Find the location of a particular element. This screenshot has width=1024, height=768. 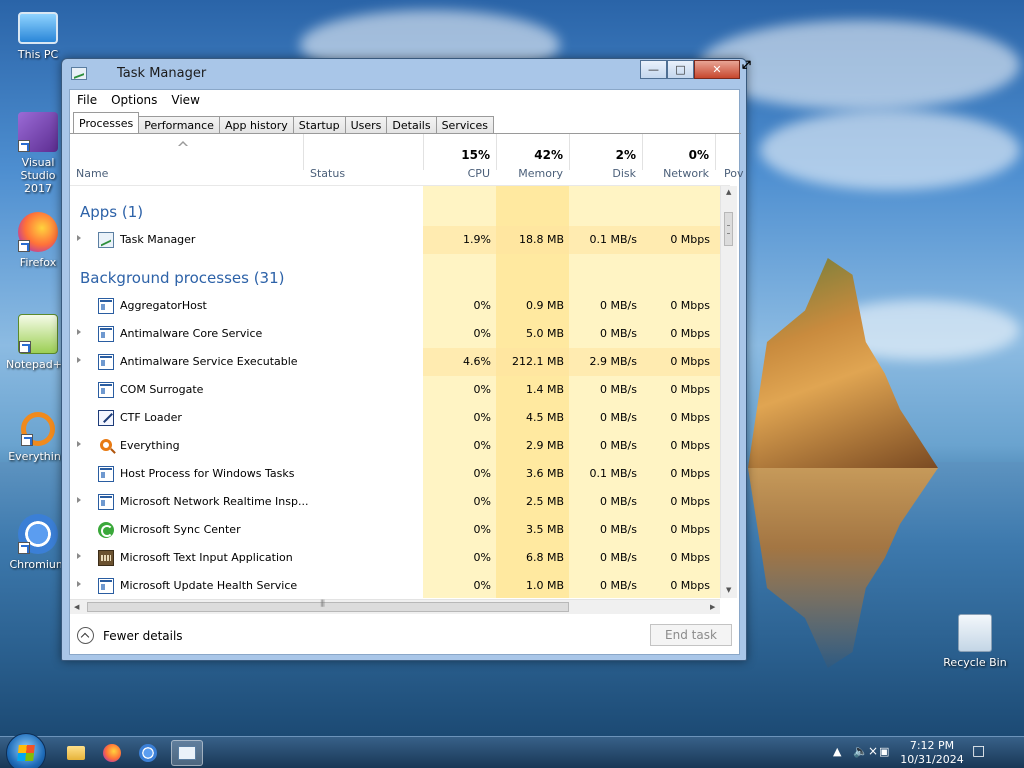

maximize-button: □ is located at coordinates (680, 69).